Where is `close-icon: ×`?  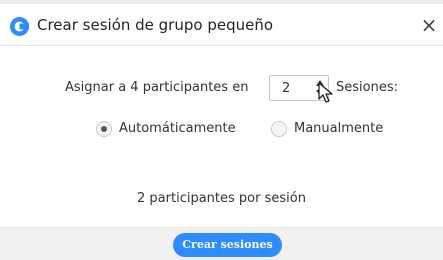
close-icon: × is located at coordinates (429, 25).